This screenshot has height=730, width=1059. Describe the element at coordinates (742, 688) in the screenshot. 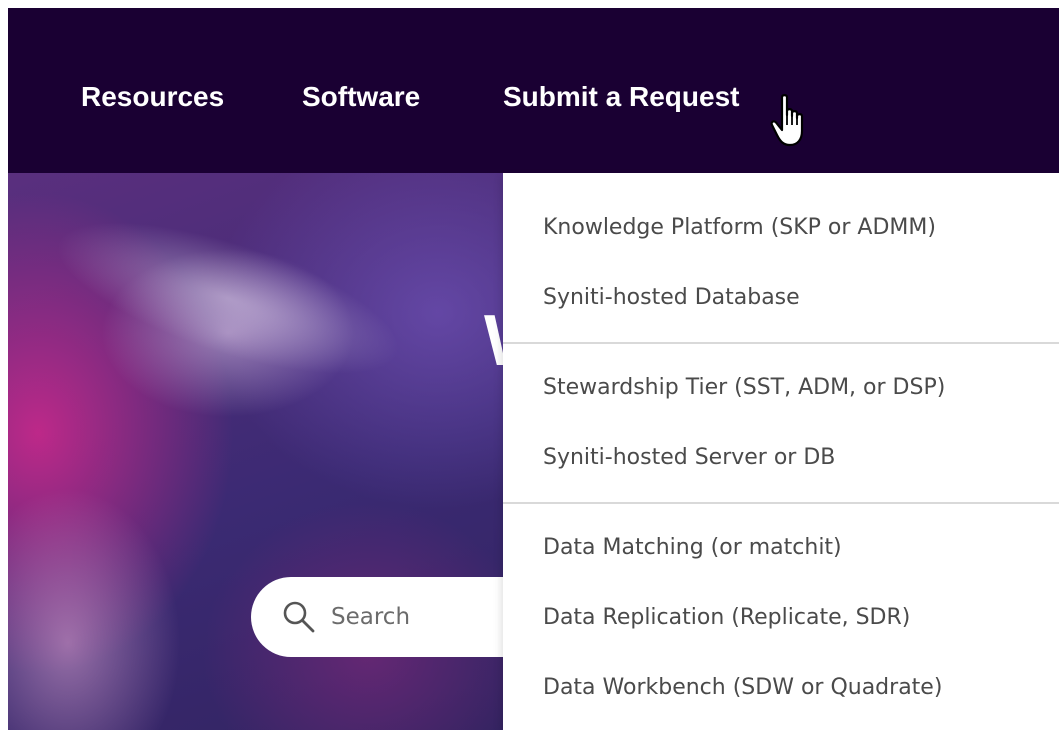

I see `menu-item-data-workbench: Data Workbench (SDW or Quadrate)` at that location.